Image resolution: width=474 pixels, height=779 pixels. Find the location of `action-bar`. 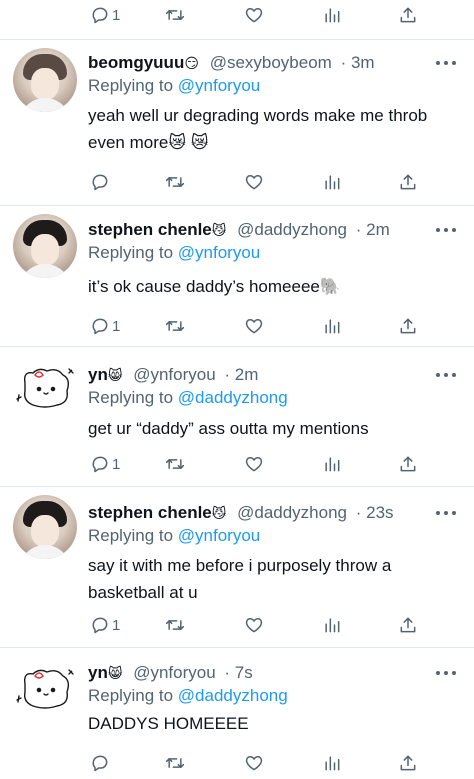

action-bar is located at coordinates (237, 182).